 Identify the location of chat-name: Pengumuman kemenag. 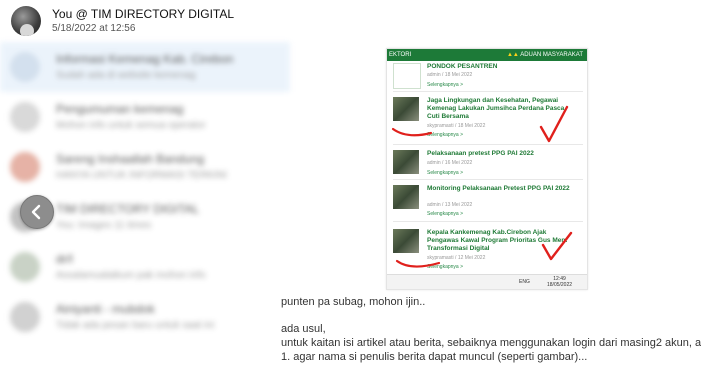
(120, 109).